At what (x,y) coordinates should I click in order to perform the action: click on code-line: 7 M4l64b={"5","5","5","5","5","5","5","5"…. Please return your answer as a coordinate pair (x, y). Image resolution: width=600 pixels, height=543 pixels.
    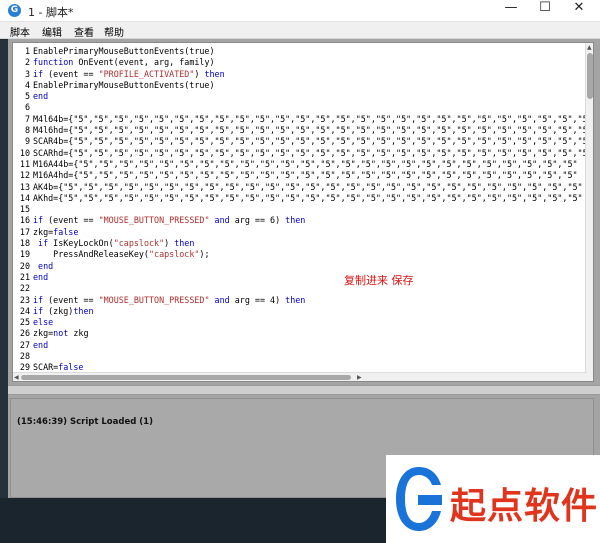
    Looking at the image, I should click on (303, 119).